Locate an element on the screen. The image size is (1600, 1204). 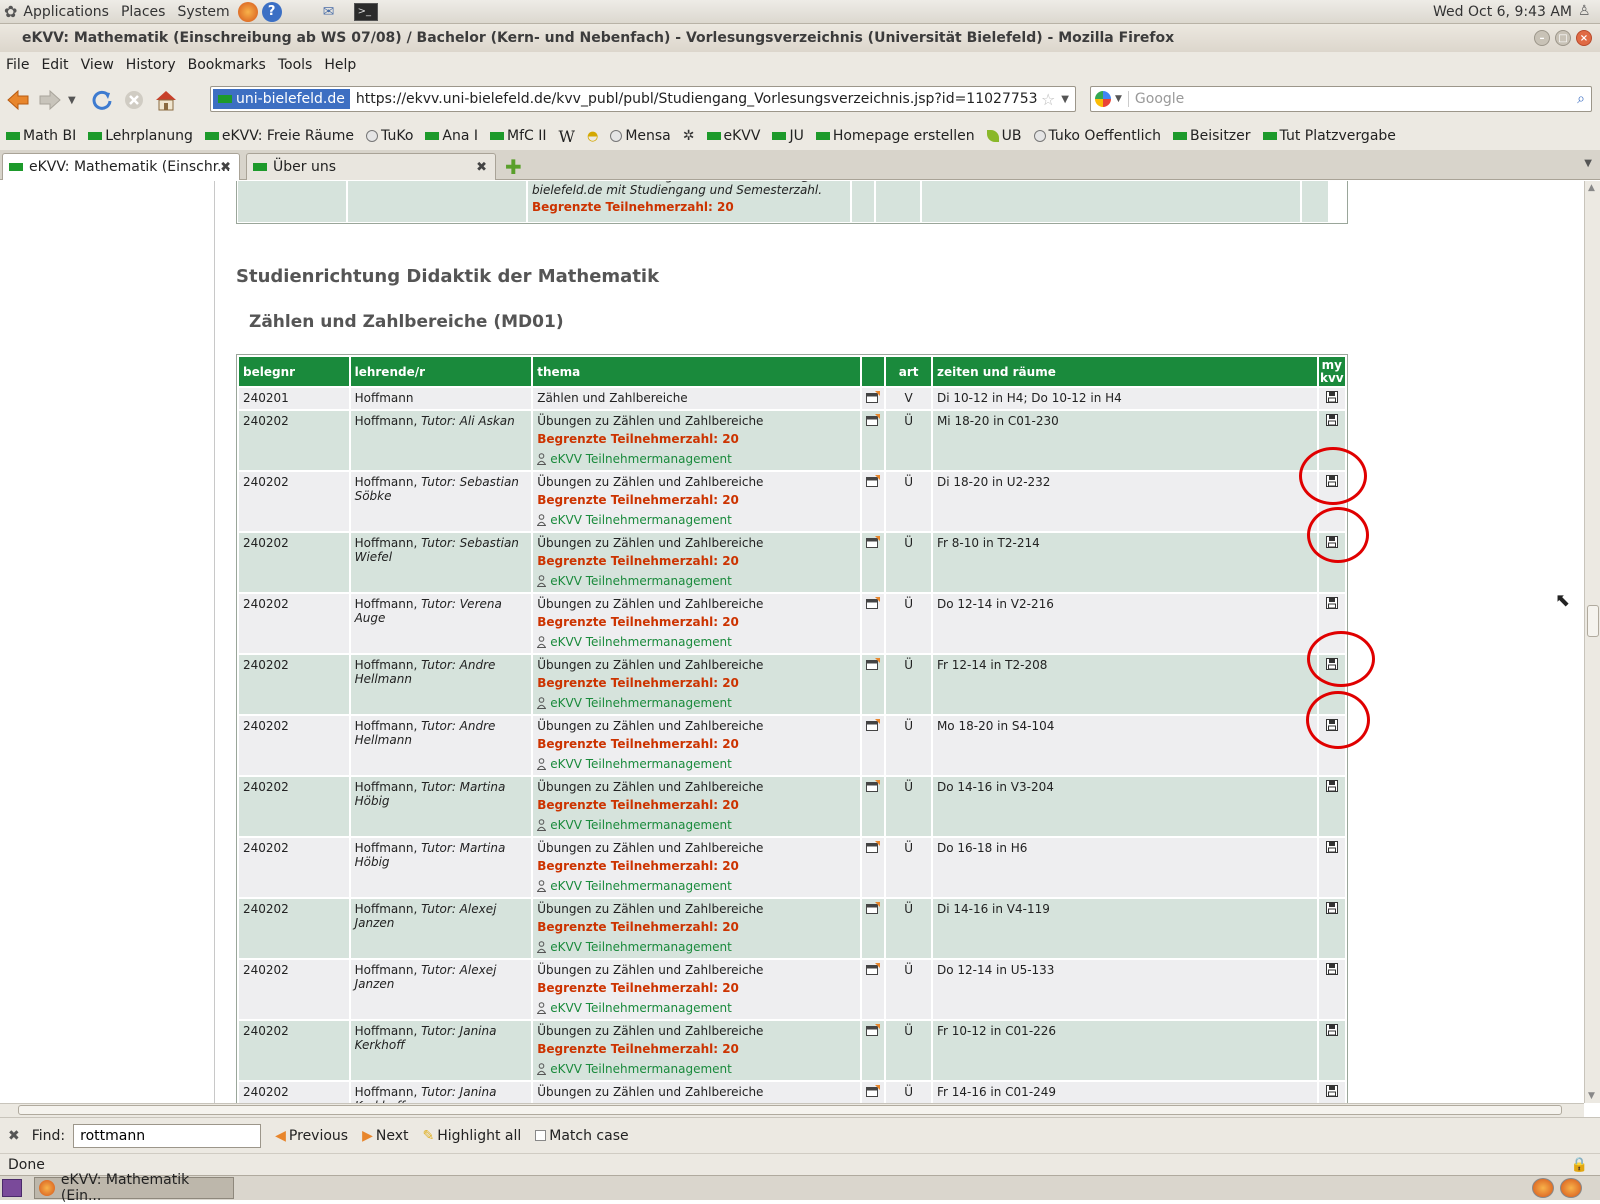
hscroll-thumb is located at coordinates (790, 1110).